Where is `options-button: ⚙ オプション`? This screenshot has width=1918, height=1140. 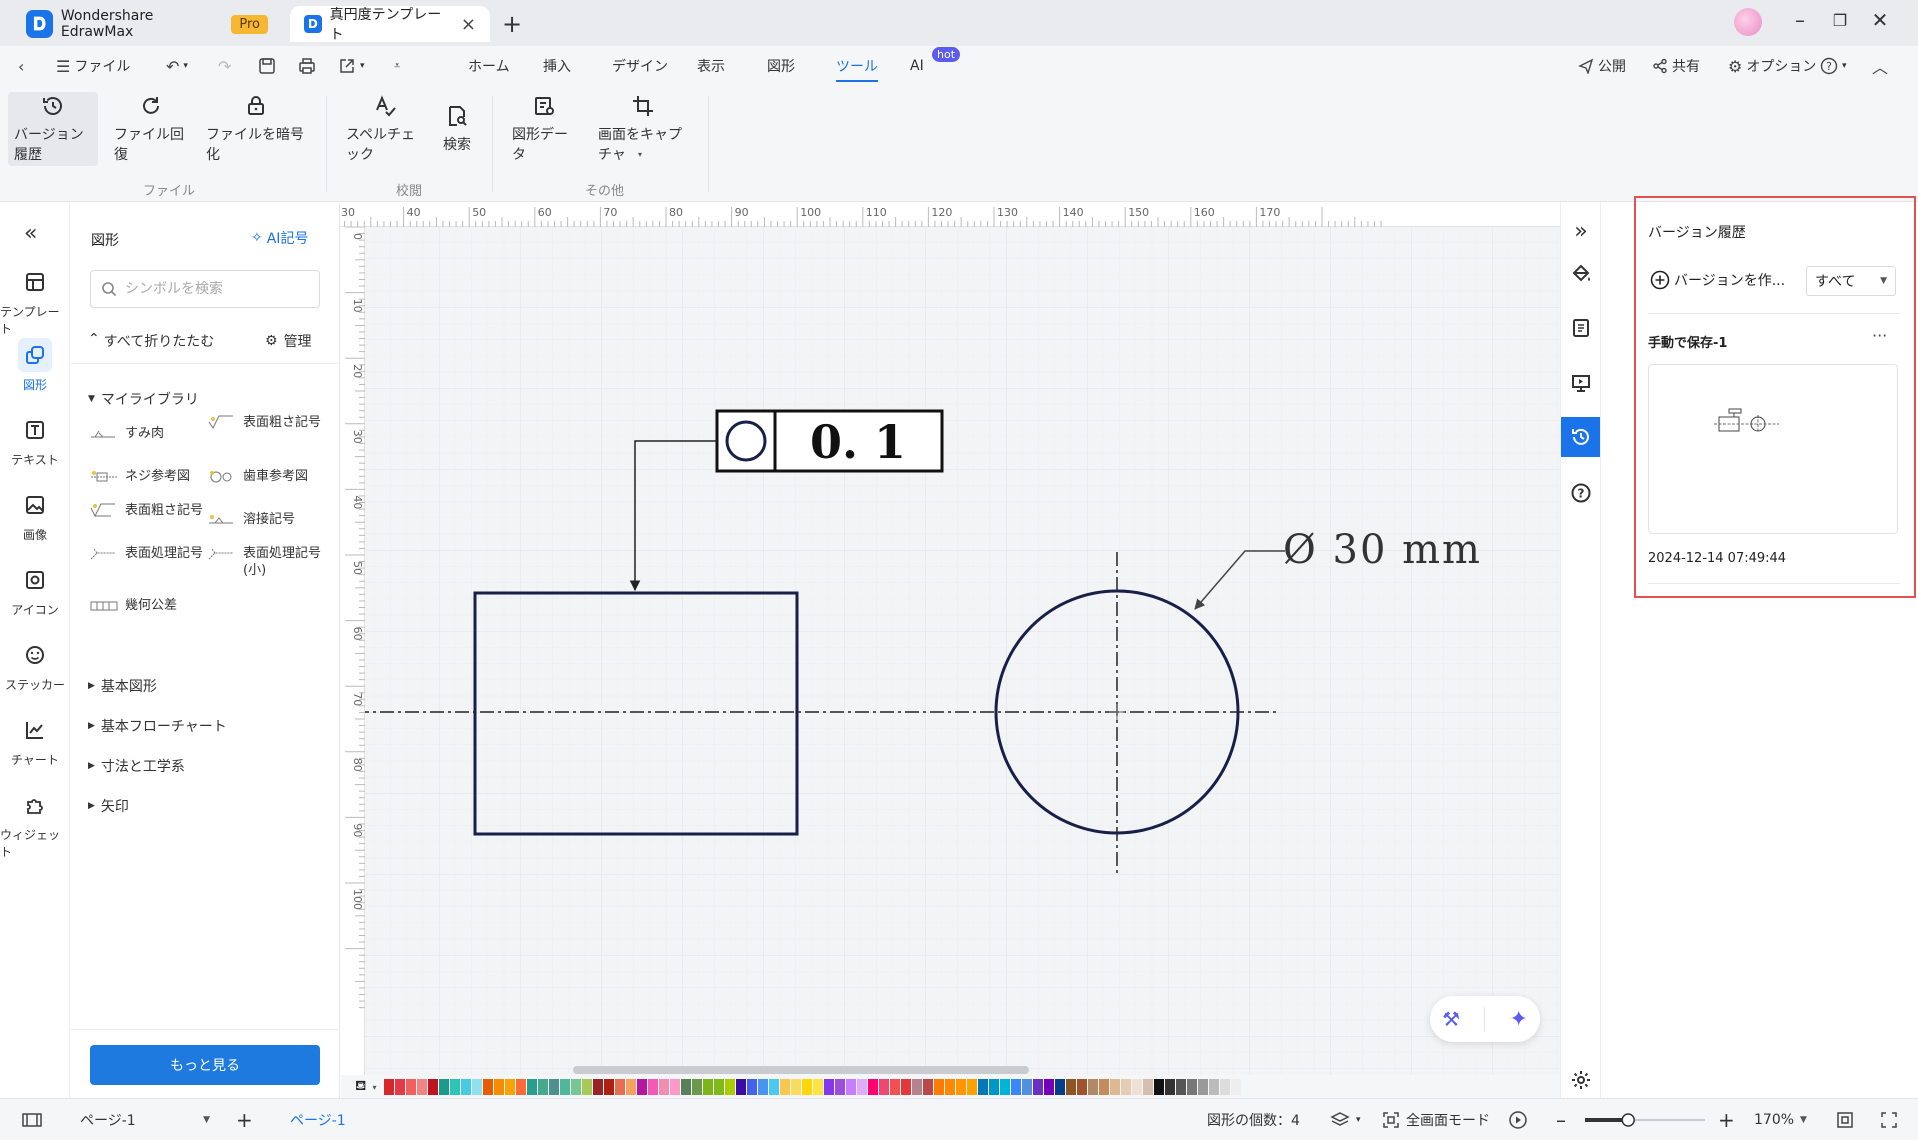
options-button: ⚙ オプション is located at coordinates (1772, 66).